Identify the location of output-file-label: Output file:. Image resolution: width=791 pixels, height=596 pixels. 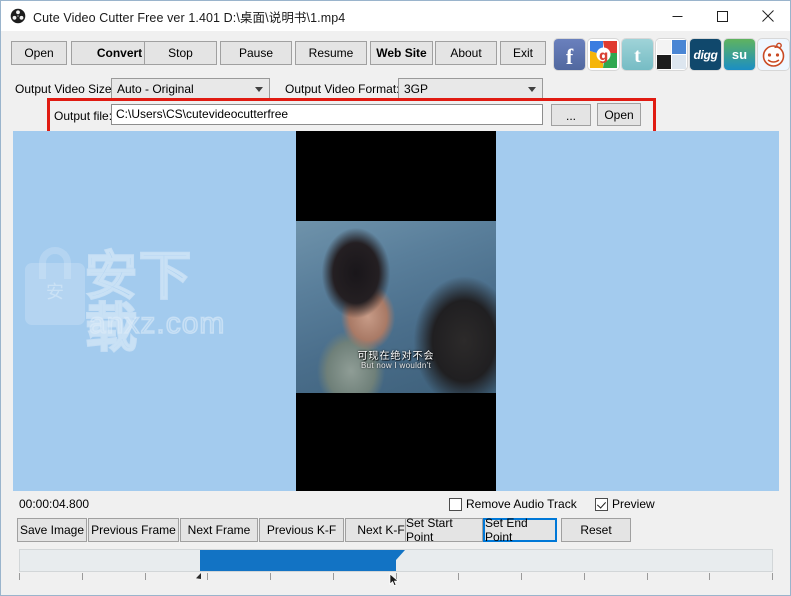
(83, 116).